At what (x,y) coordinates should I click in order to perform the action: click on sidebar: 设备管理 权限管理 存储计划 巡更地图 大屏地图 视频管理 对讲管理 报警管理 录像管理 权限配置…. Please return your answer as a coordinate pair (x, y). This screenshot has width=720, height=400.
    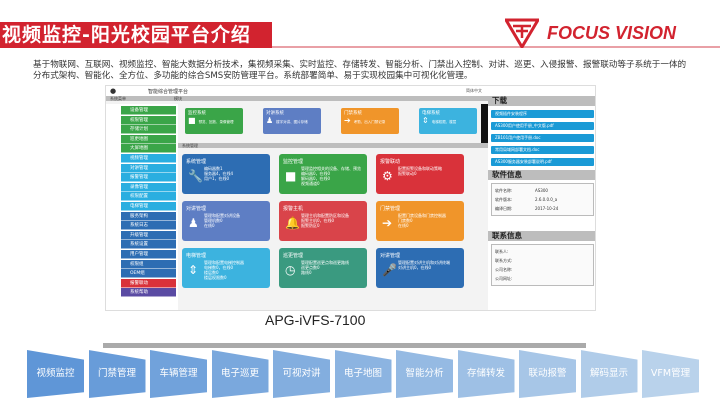
    Looking at the image, I should click on (142, 207).